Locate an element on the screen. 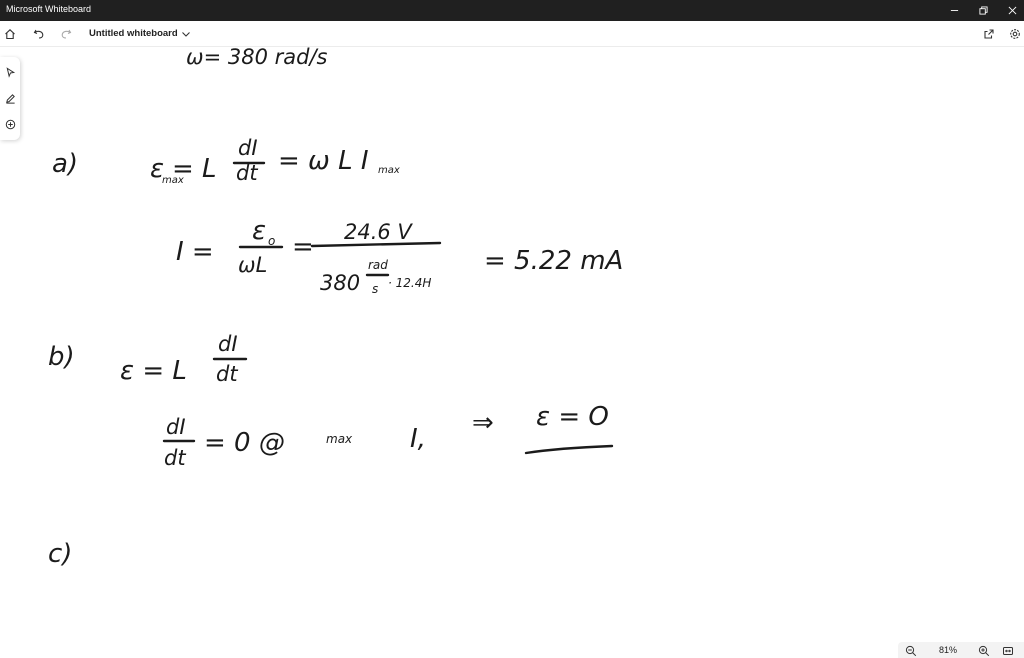 The image size is (1024, 658). settings-button is located at coordinates (1015, 34).